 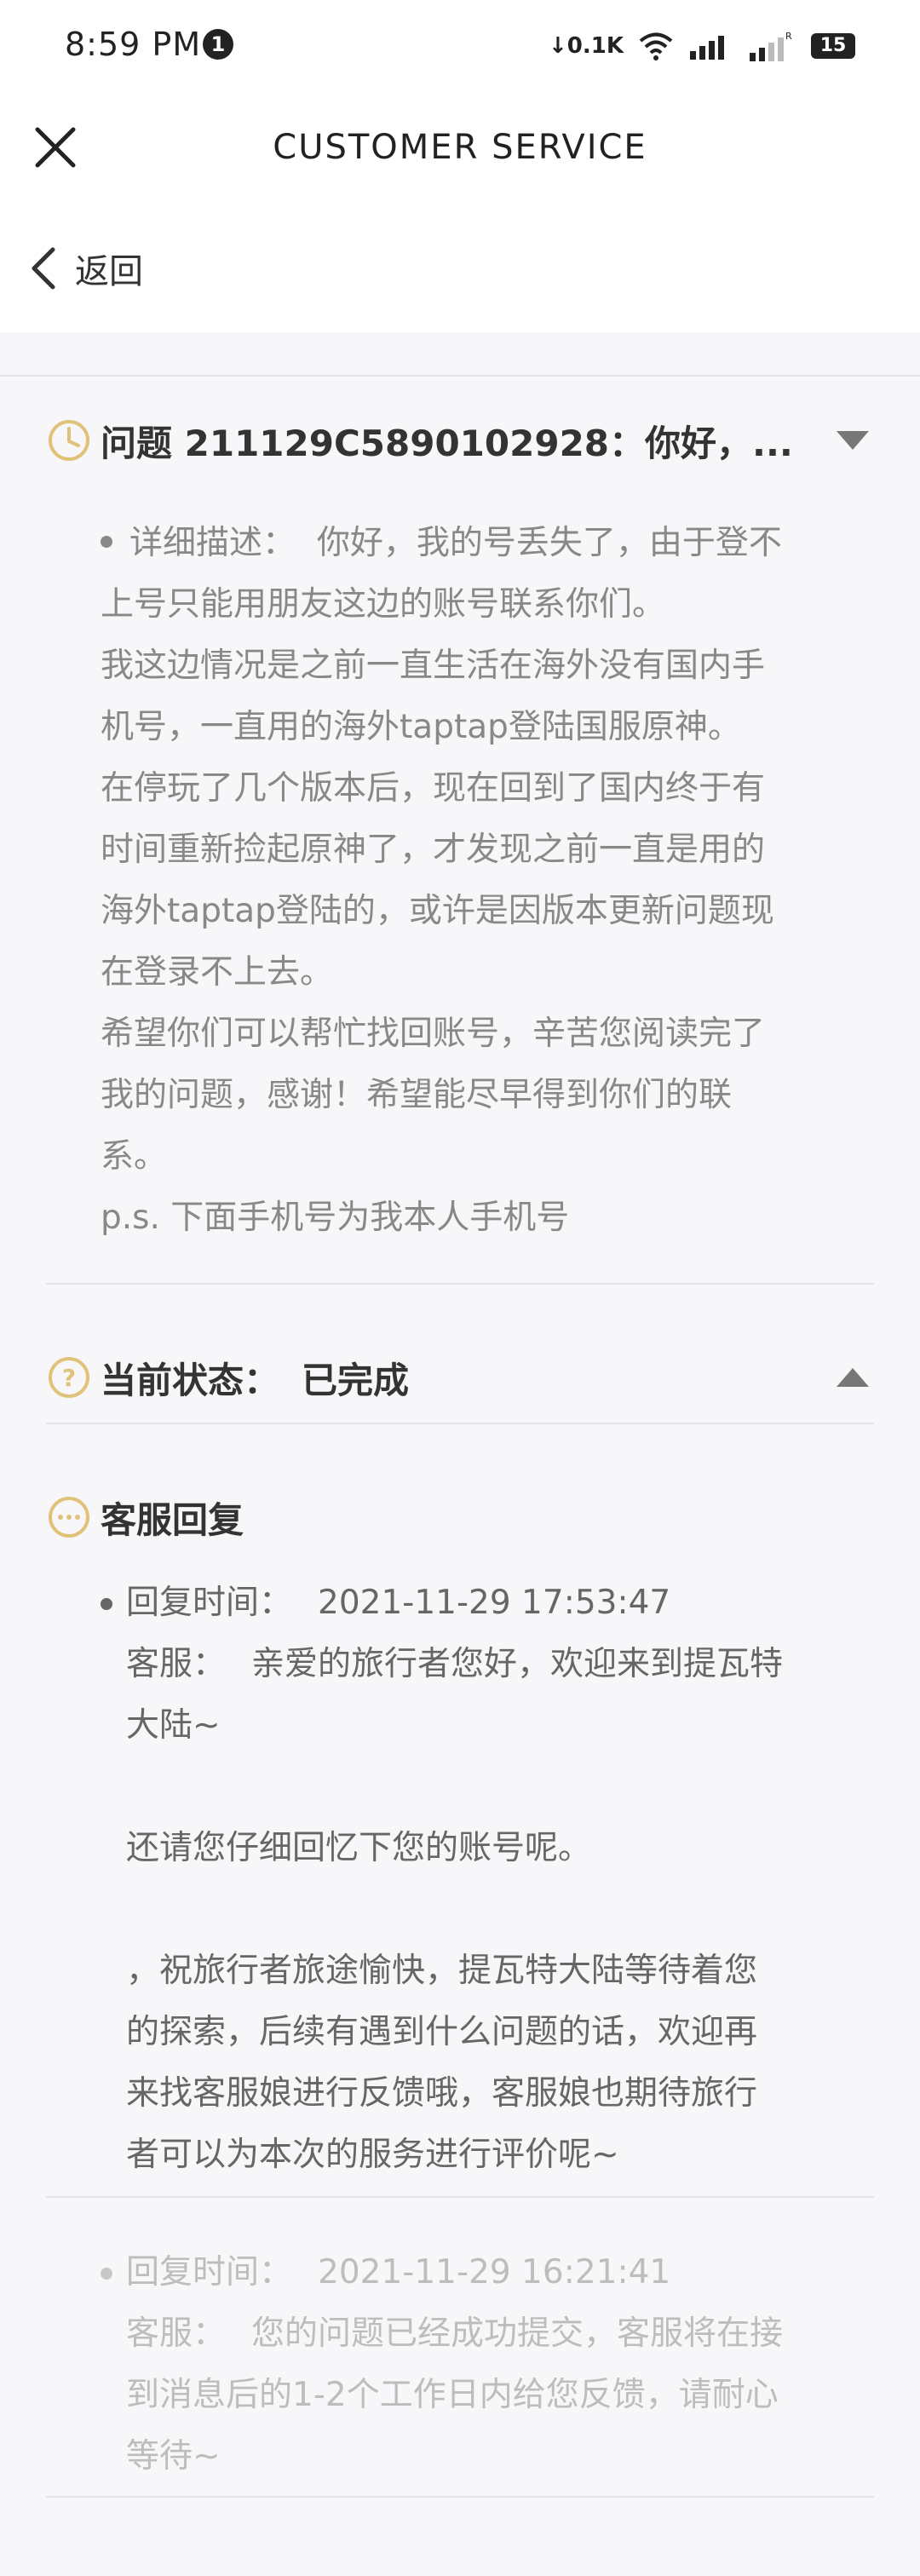 What do you see at coordinates (455, 2333) in the screenshot?
I see `reply-line: 客服： 您的问题已经成功提交，客服将在接` at bounding box center [455, 2333].